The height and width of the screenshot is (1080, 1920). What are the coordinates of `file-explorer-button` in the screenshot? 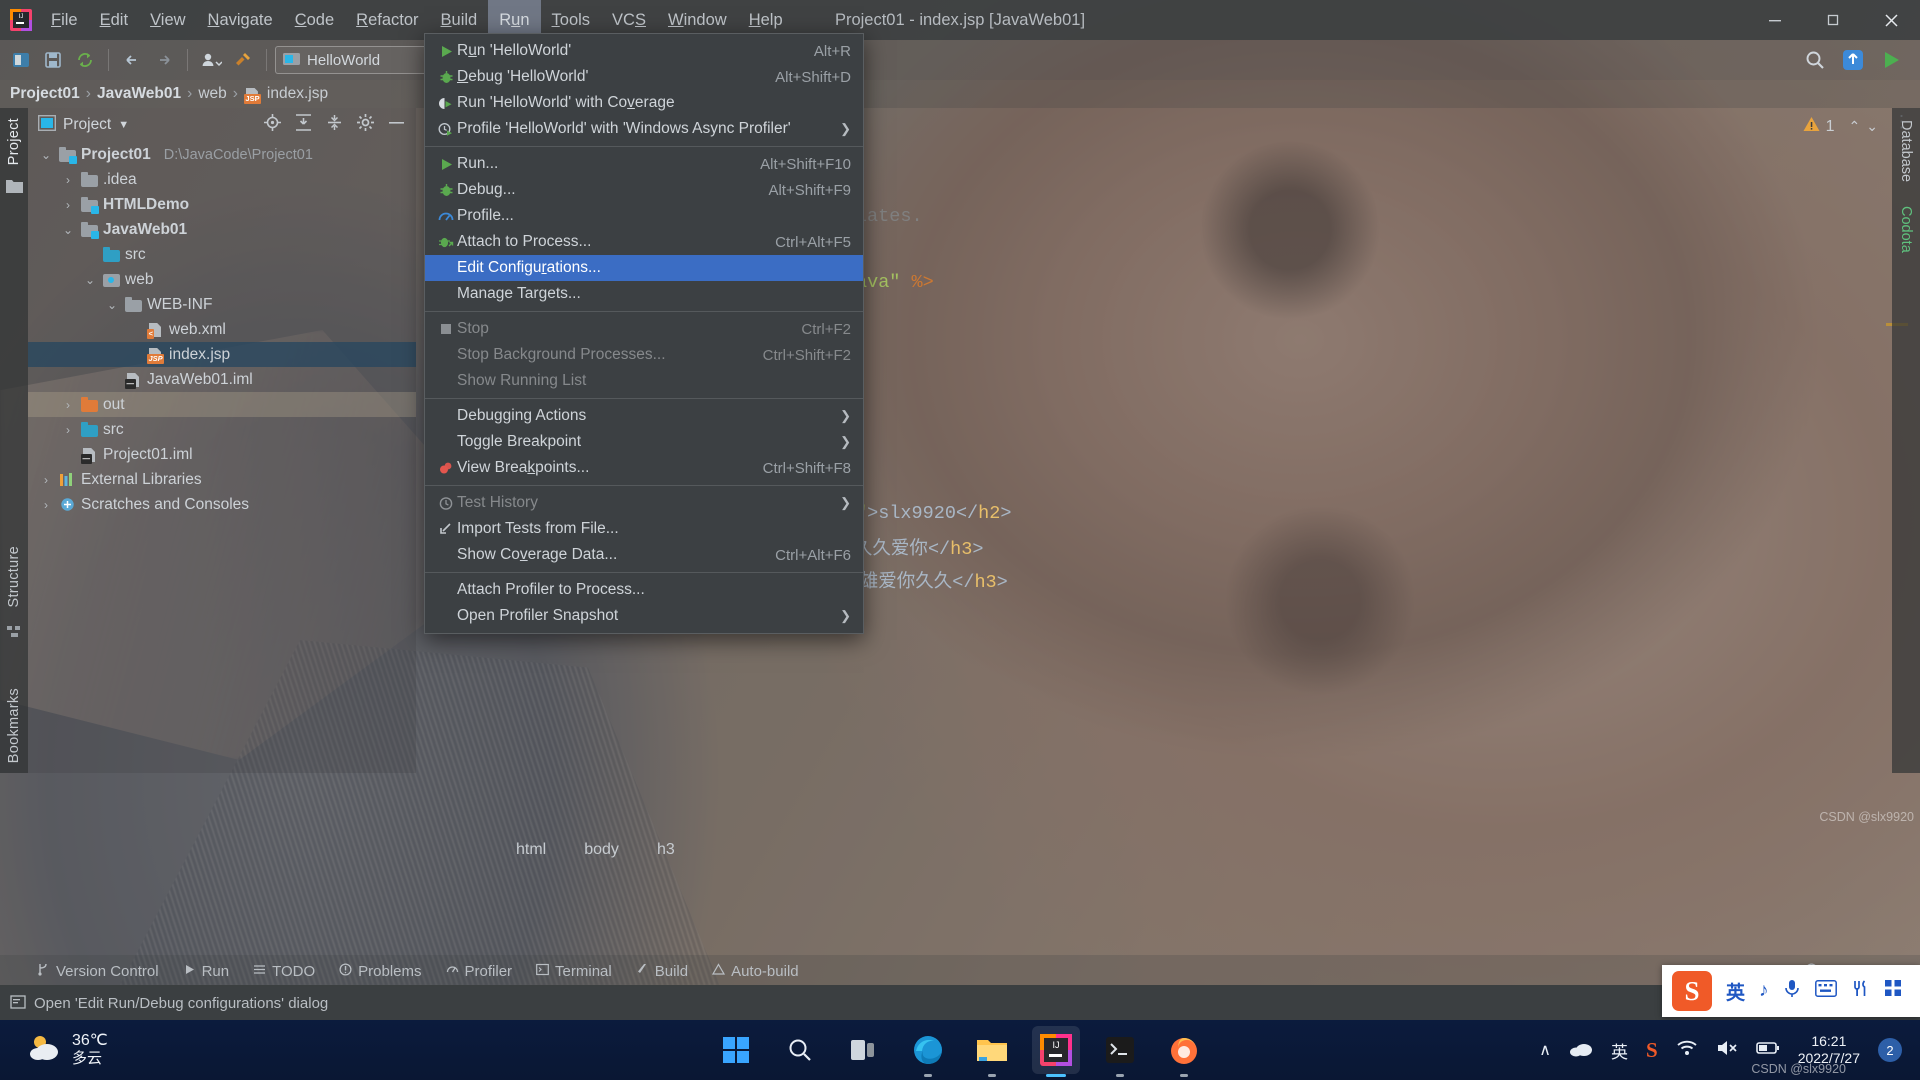 It's located at (992, 1050).